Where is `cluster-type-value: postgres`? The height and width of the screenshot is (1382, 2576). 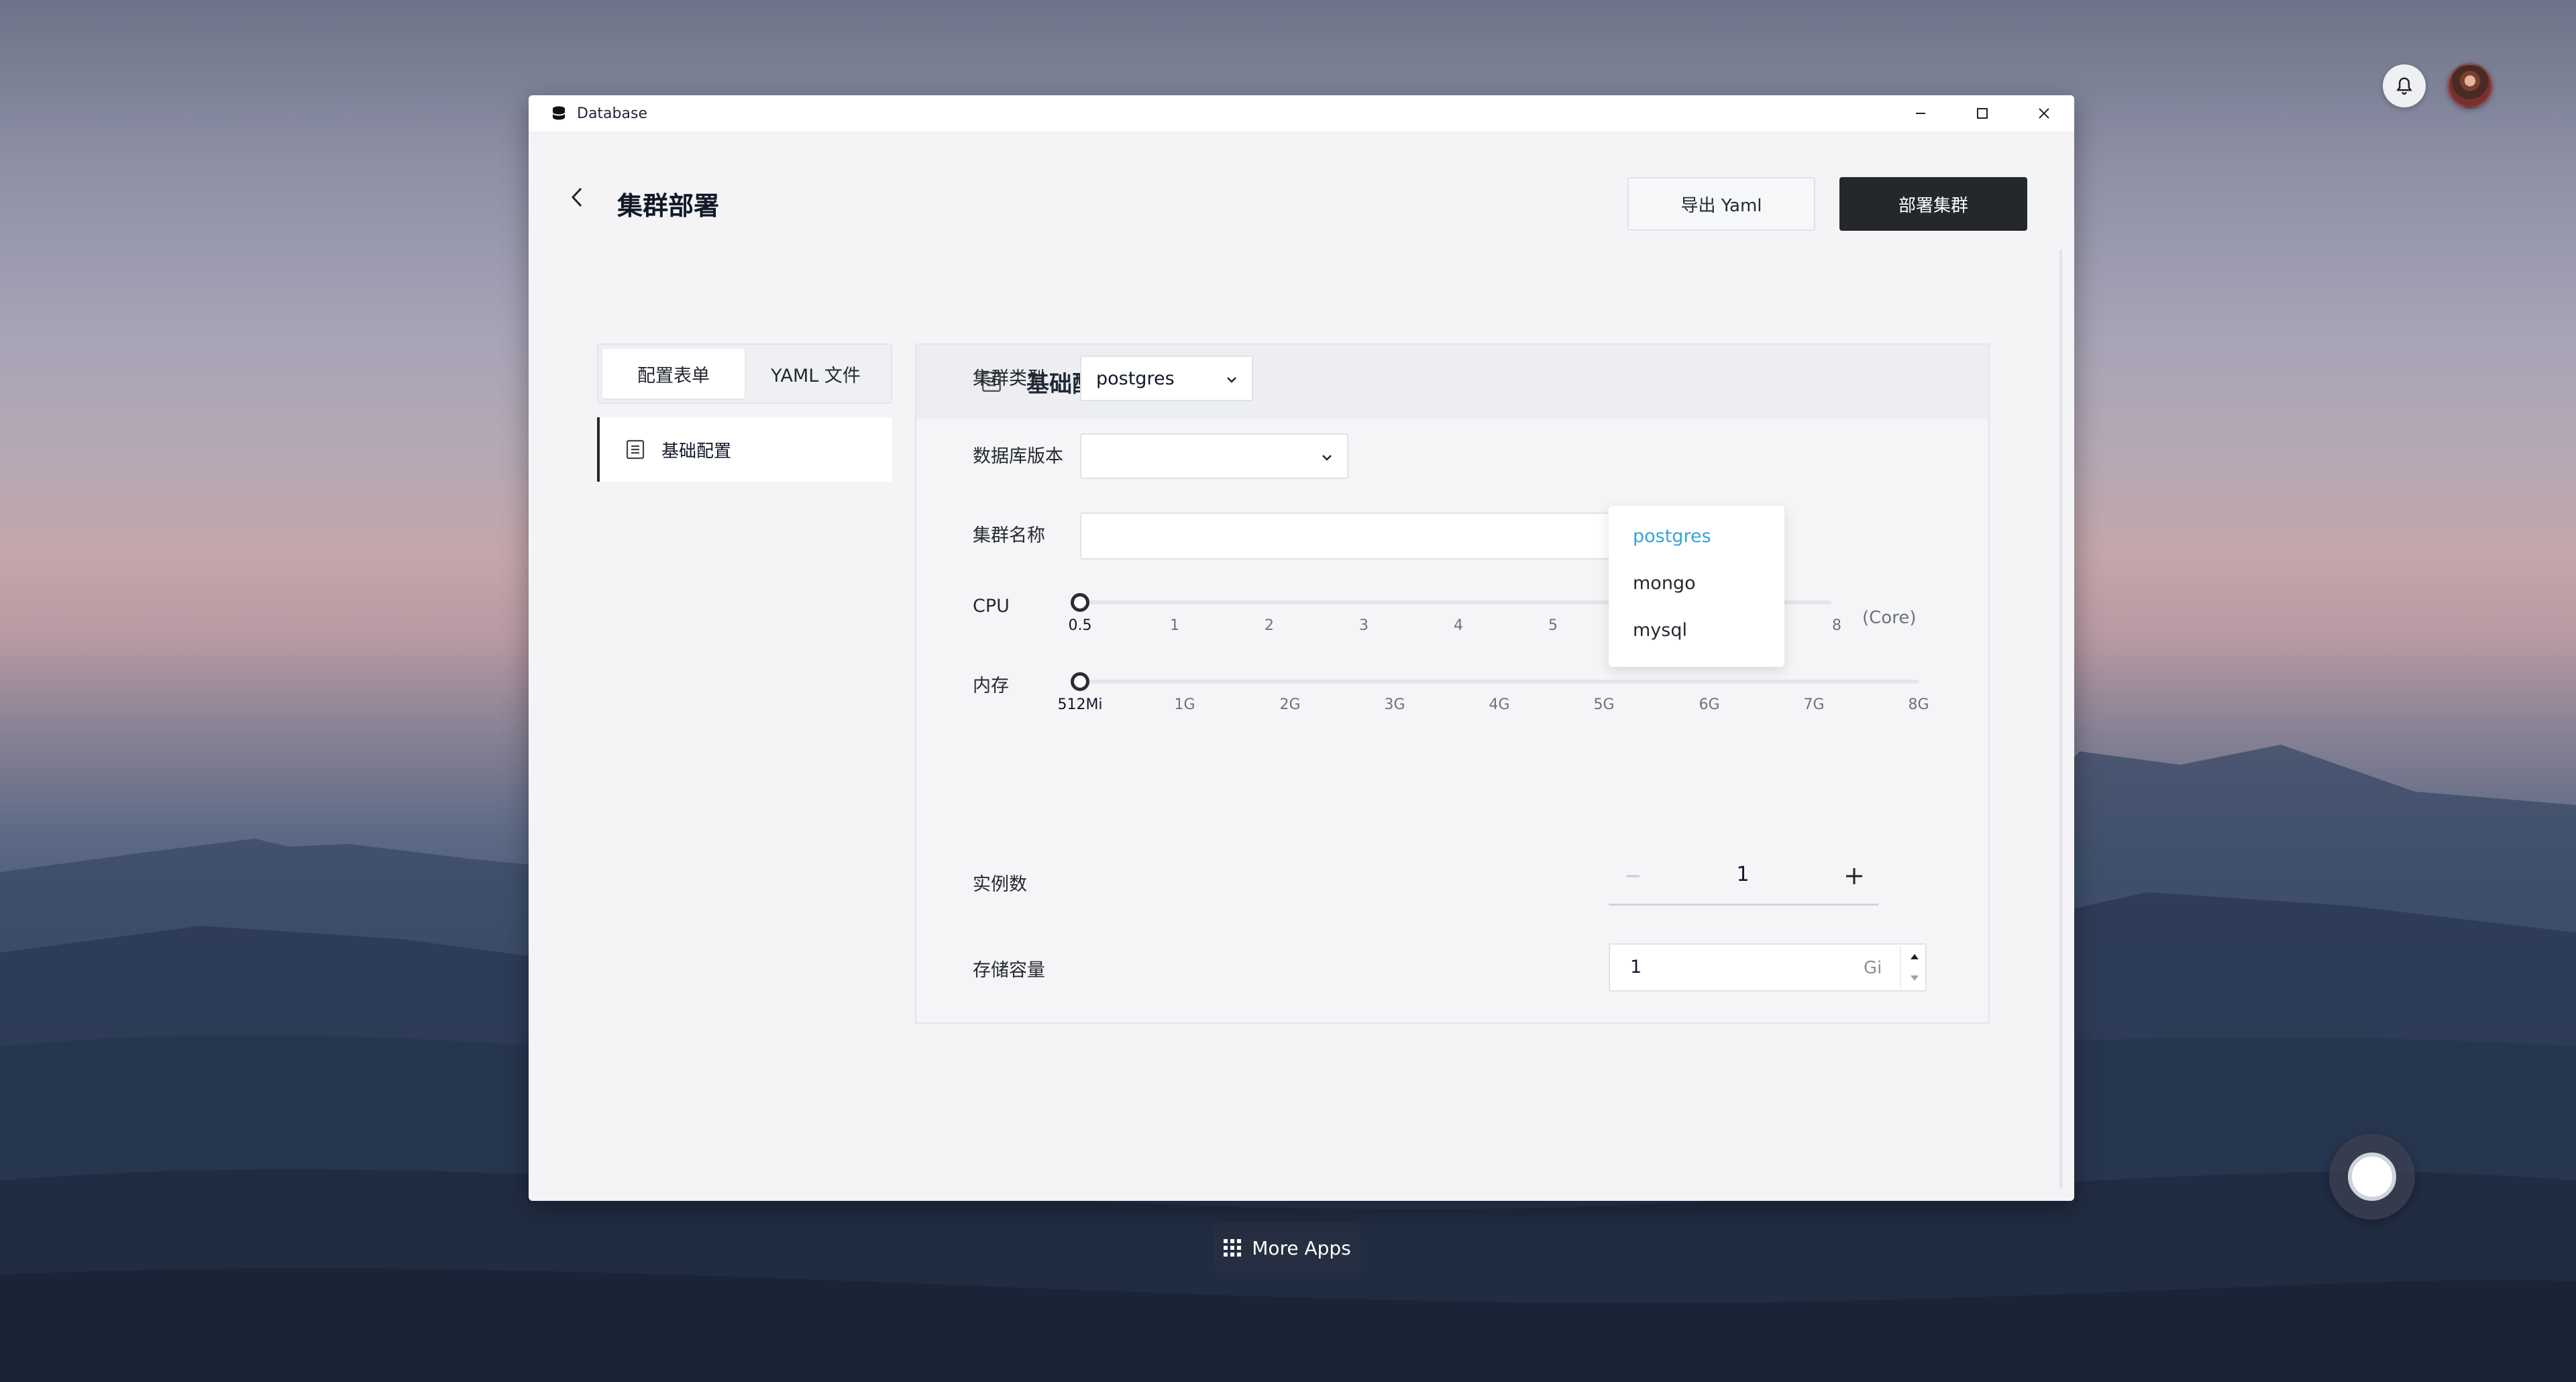
cluster-type-value: postgres is located at coordinates (1135, 378).